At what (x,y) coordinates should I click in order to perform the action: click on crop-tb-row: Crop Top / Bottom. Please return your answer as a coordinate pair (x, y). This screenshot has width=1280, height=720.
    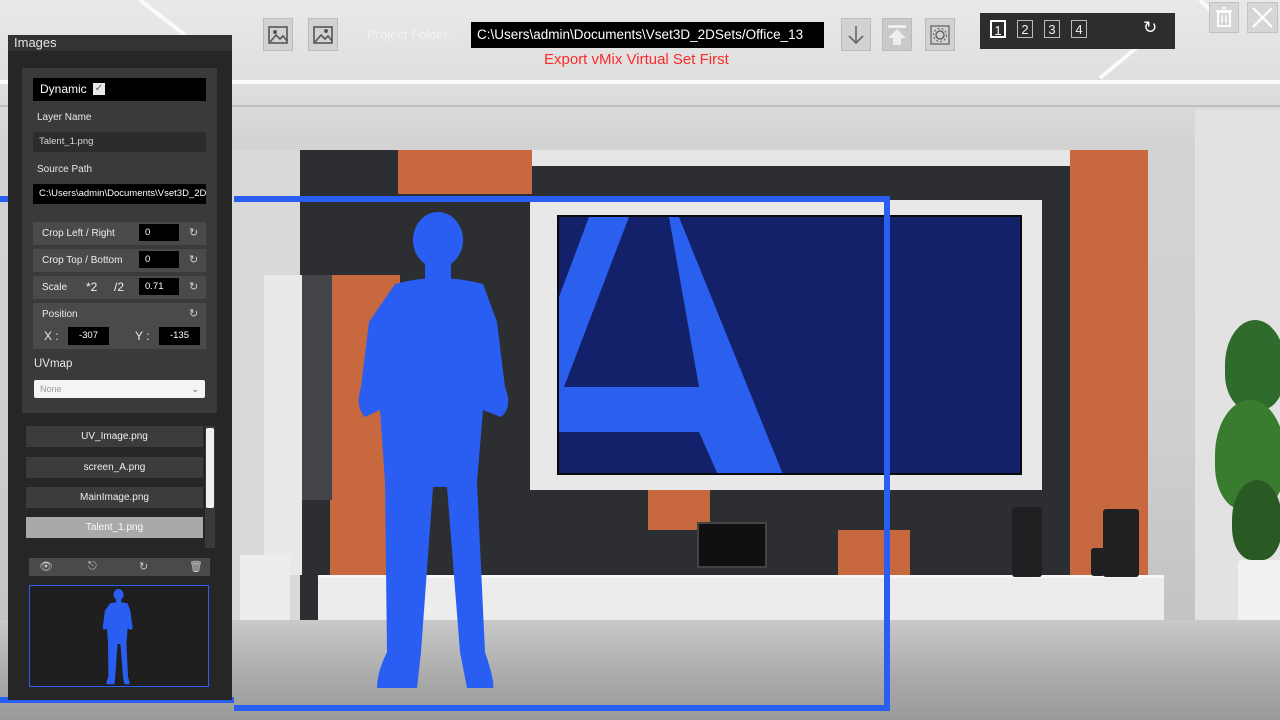
    Looking at the image, I should click on (119, 260).